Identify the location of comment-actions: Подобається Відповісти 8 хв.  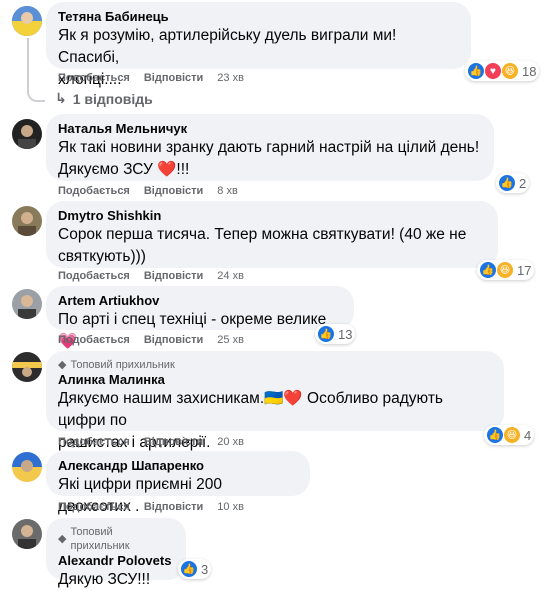
(148, 191).